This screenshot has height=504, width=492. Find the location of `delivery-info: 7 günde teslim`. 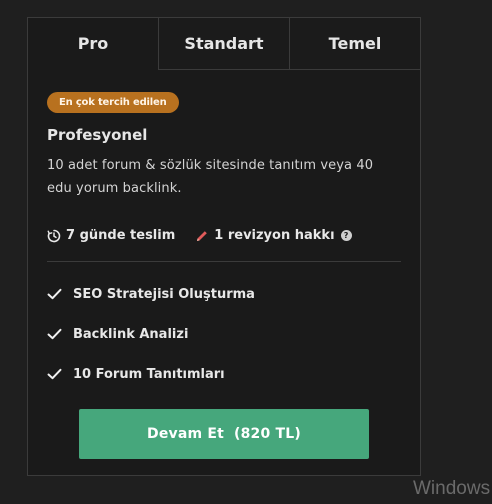

delivery-info: 7 günde teslim is located at coordinates (111, 235).